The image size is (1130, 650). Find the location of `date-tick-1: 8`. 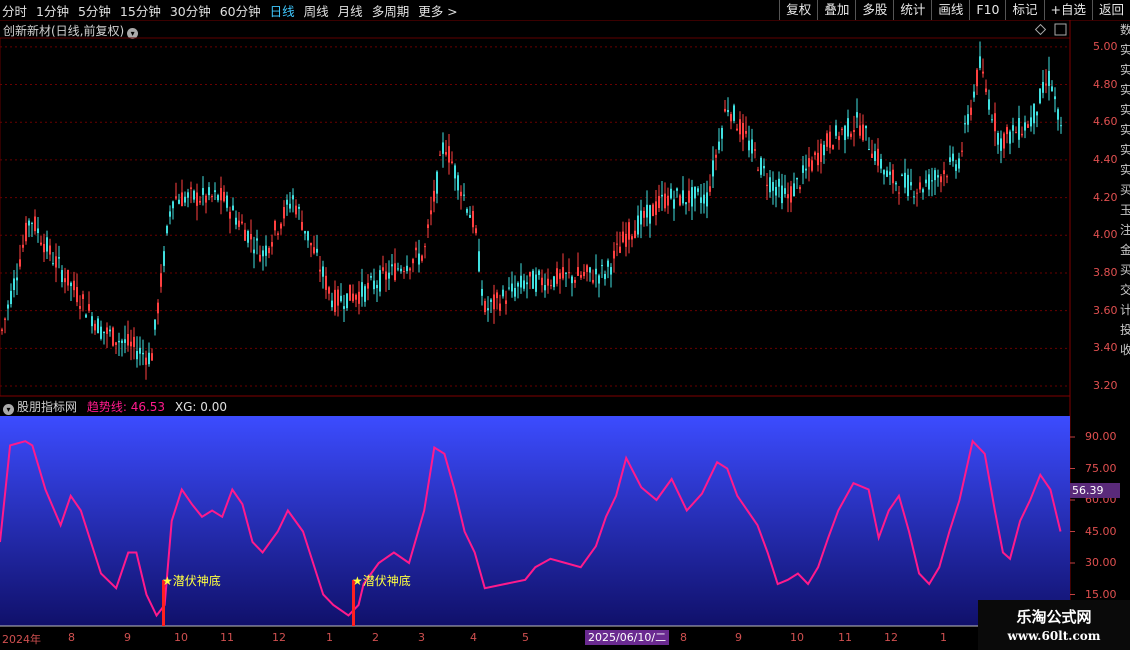

date-tick-1: 8 is located at coordinates (71, 637).